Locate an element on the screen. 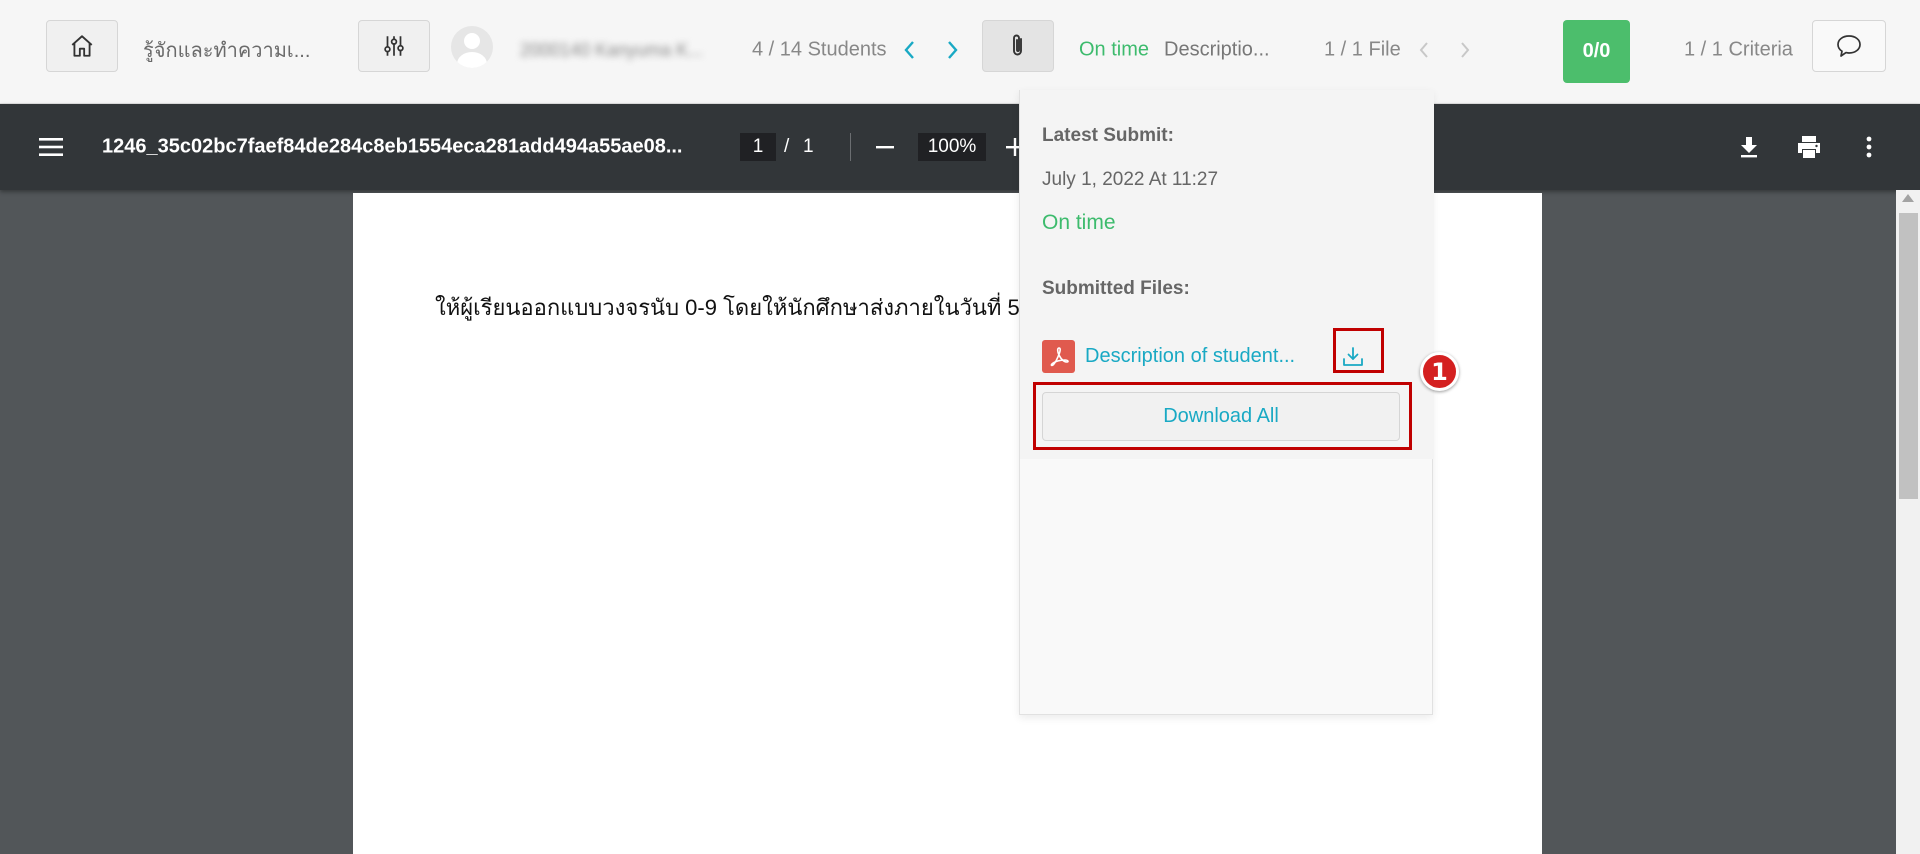 Image resolution: width=1920 pixels, height=854 pixels. zoom-level-input: 100% is located at coordinates (952, 147).